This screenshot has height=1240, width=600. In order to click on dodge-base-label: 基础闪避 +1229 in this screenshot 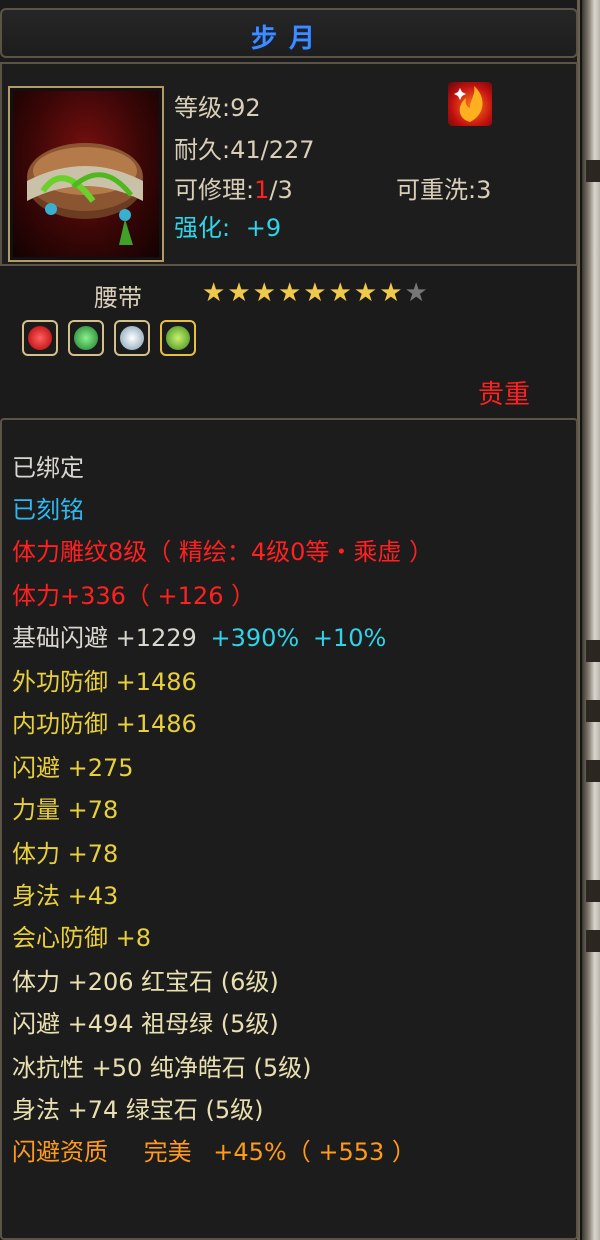, I will do `click(104, 638)`.